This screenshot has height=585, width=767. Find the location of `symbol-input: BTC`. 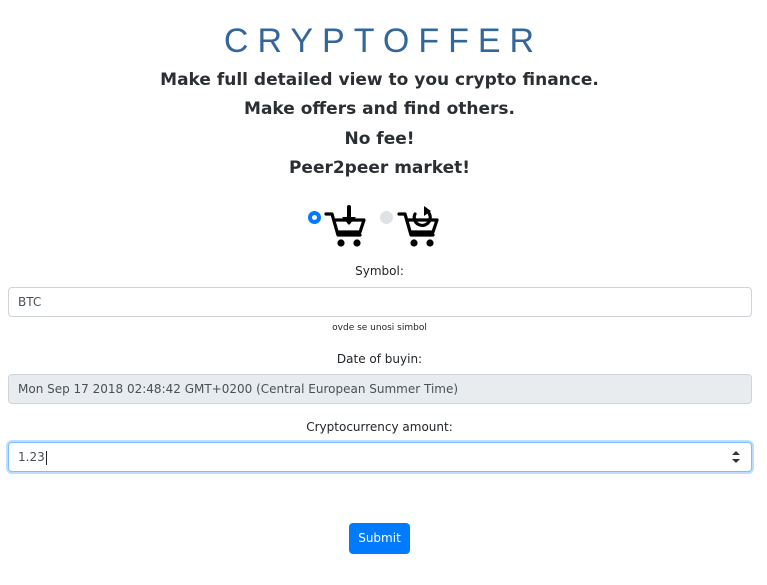

symbol-input: BTC is located at coordinates (380, 302).